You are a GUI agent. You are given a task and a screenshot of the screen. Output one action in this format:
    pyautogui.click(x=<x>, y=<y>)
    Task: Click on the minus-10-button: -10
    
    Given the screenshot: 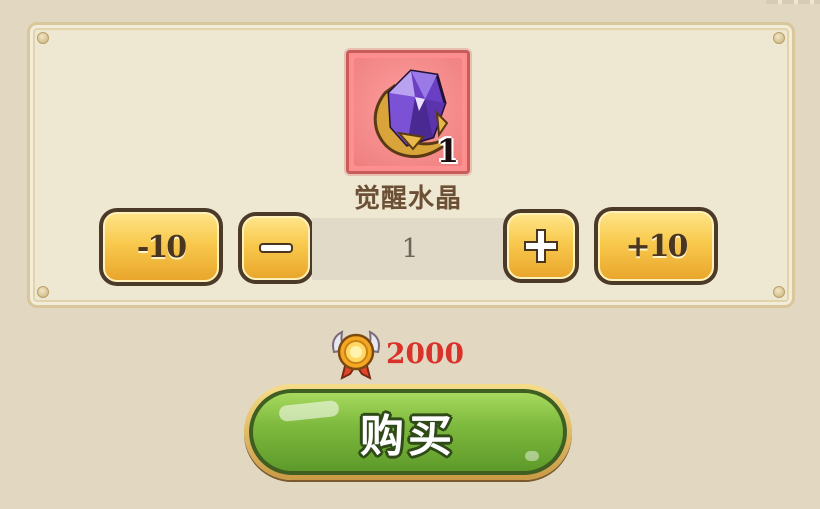 What is the action you would take?
    pyautogui.click(x=161, y=247)
    